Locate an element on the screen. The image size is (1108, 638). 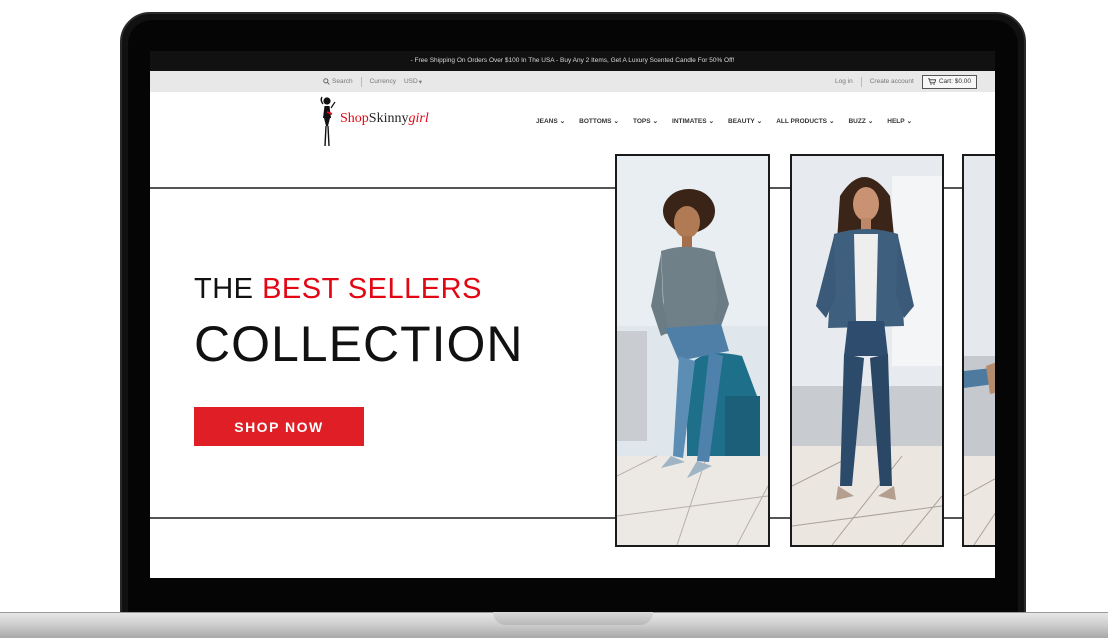
nav-item-buzz: BUZZ ⌄ is located at coordinates (861, 121).